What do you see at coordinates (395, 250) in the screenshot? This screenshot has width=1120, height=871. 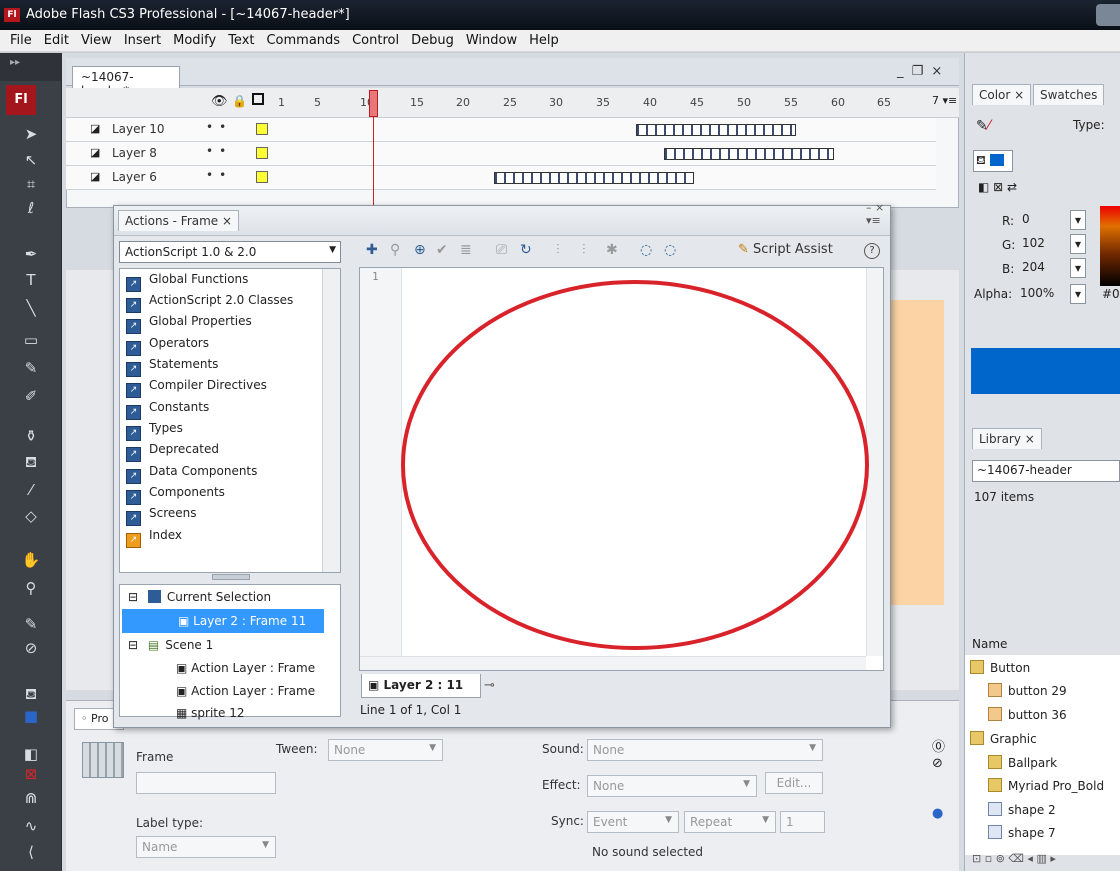 I see `find-icon: ⚲` at bounding box center [395, 250].